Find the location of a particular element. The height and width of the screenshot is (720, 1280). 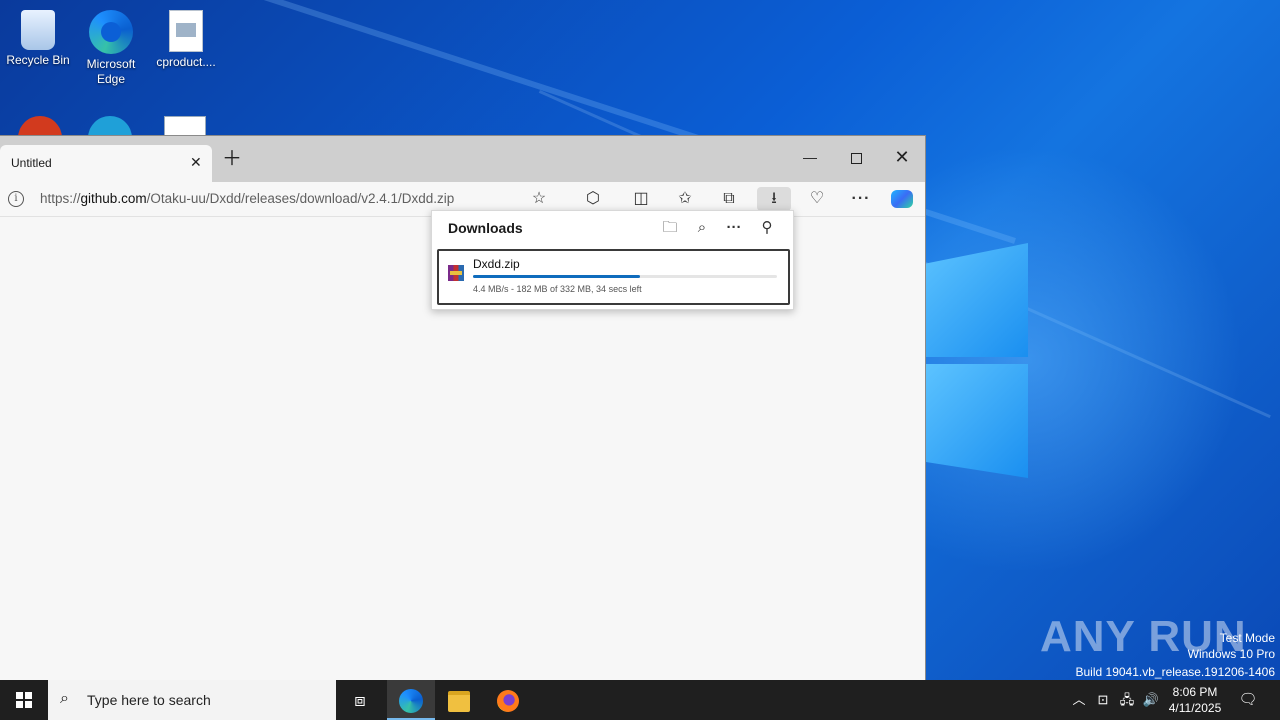

star-icon: ☆ is located at coordinates (539, 199).